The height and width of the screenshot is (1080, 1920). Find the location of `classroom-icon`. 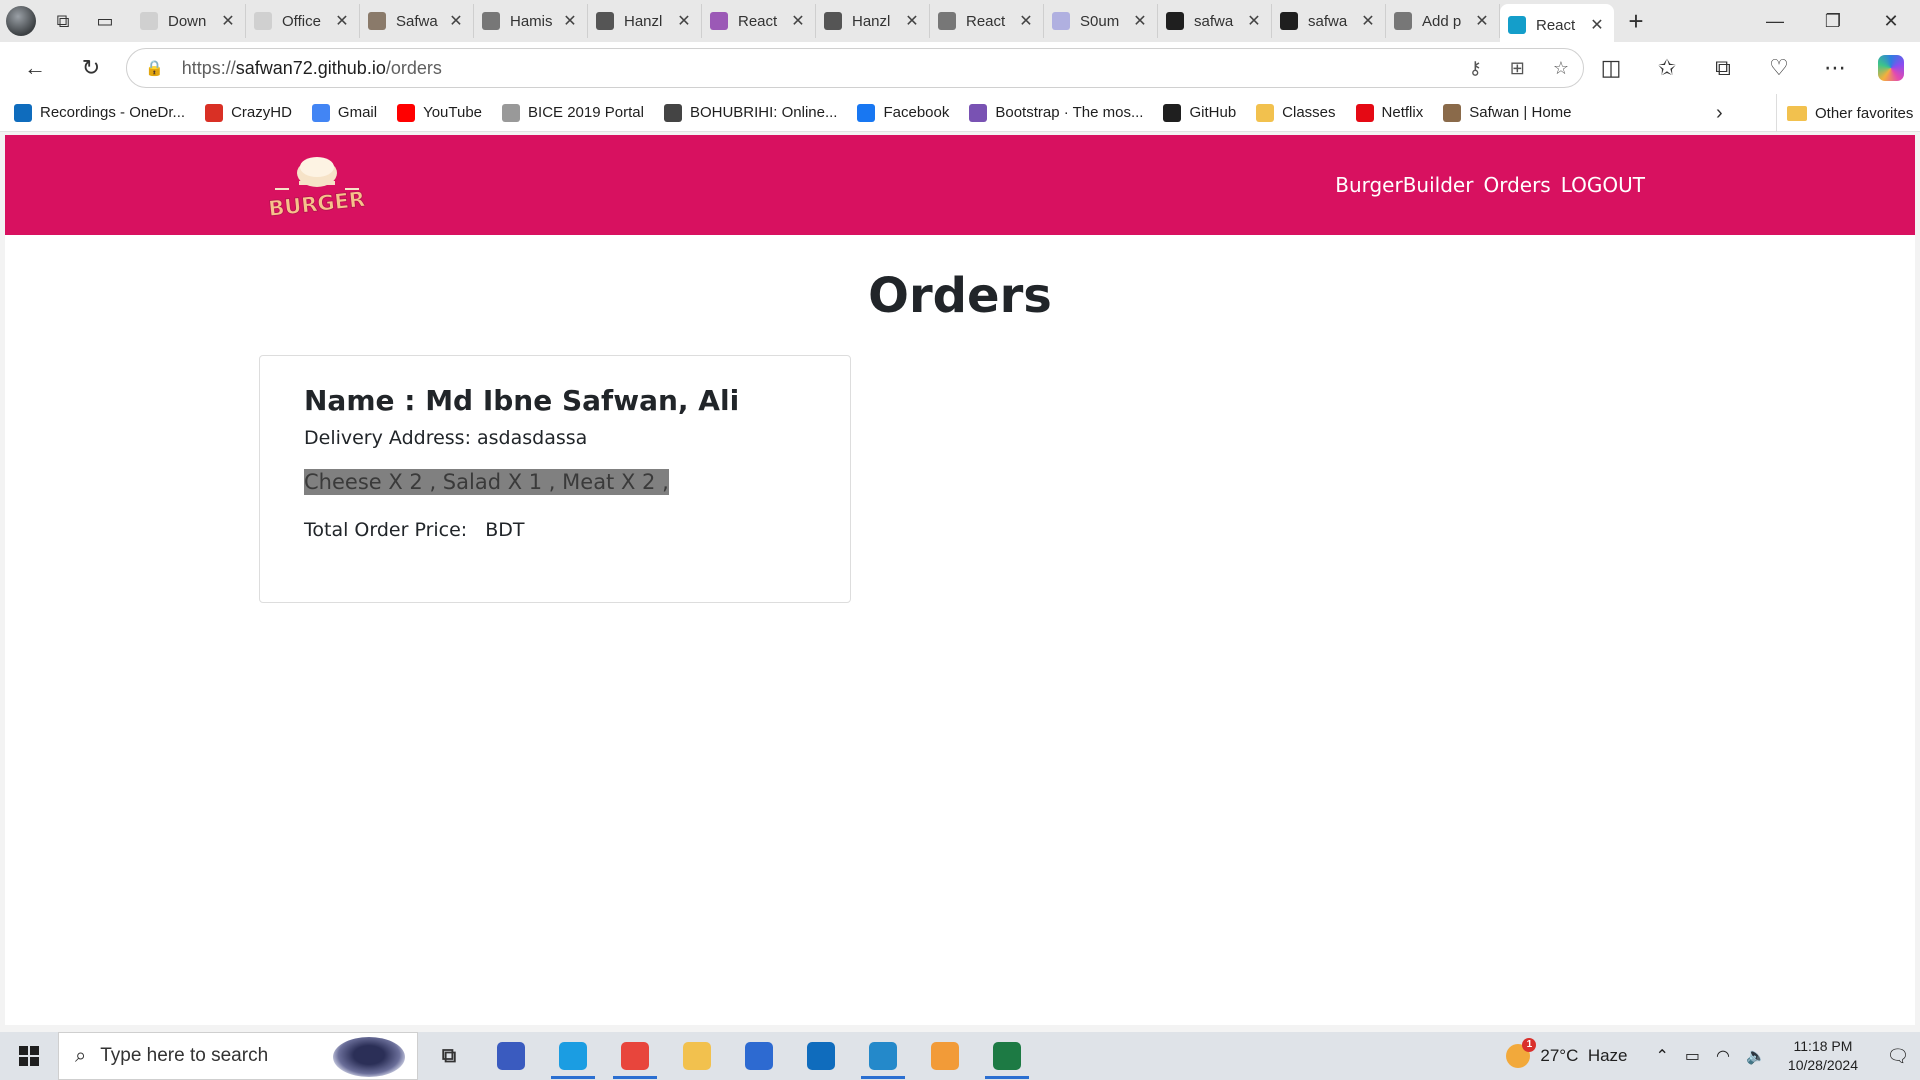

classroom-icon is located at coordinates (1265, 112).